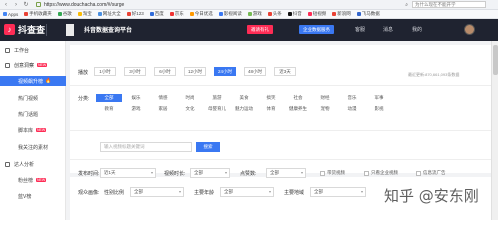  Describe the element at coordinates (341, 14) in the screenshot. I see `bookmark-item: 新浪网` at that location.